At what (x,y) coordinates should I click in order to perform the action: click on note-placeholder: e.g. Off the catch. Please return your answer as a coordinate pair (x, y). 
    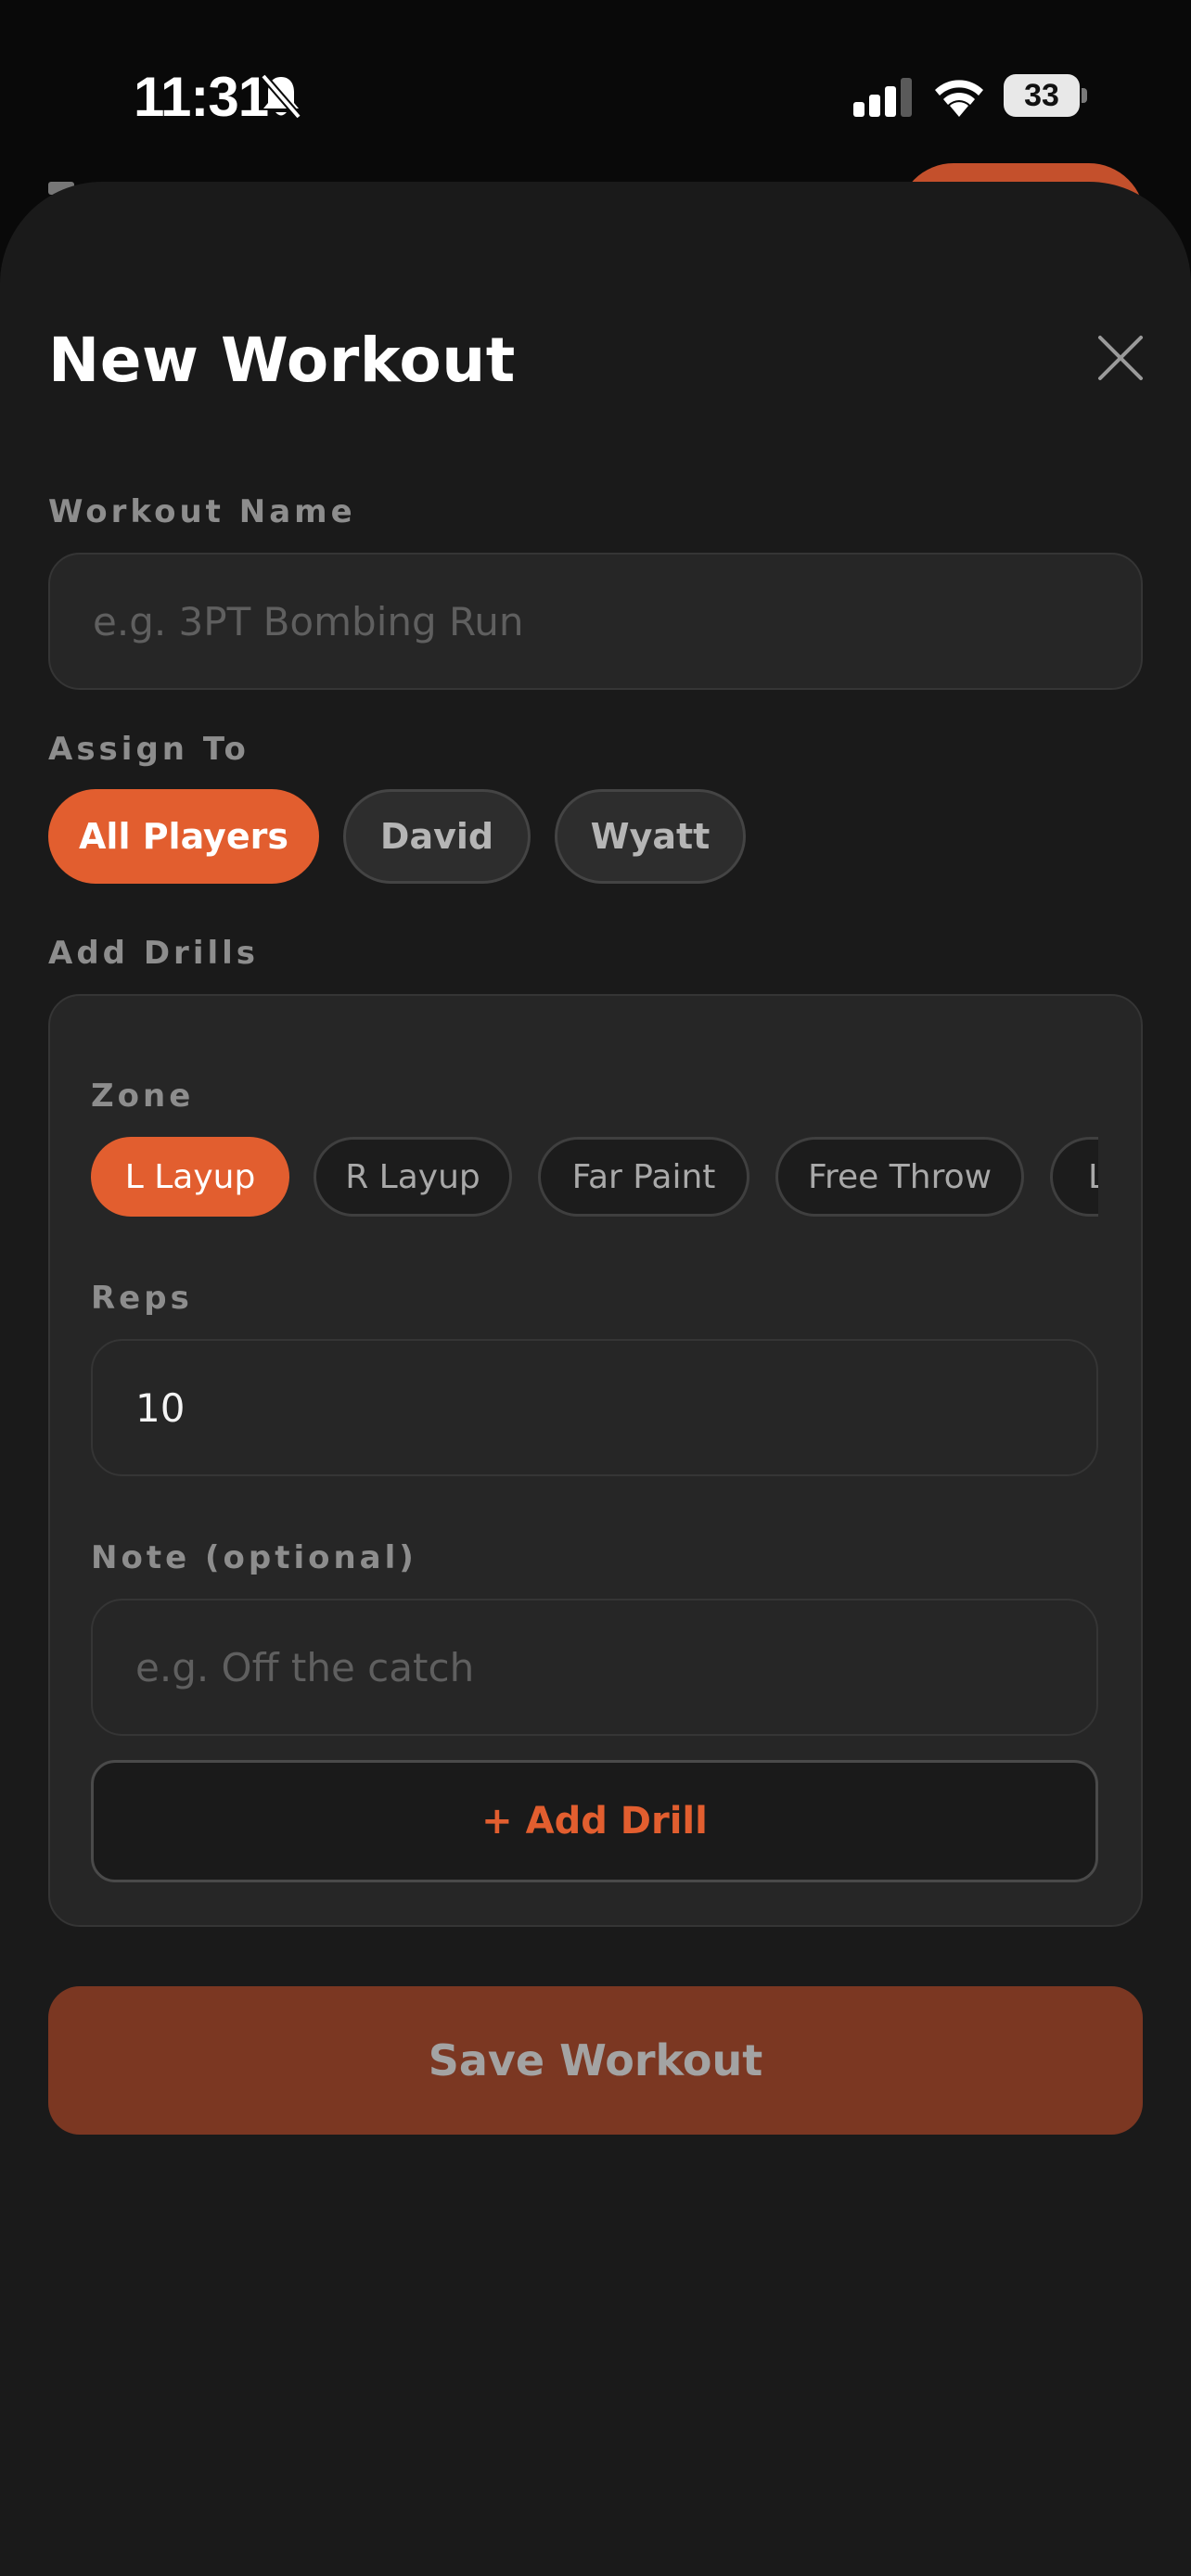
    Looking at the image, I should click on (305, 1667).